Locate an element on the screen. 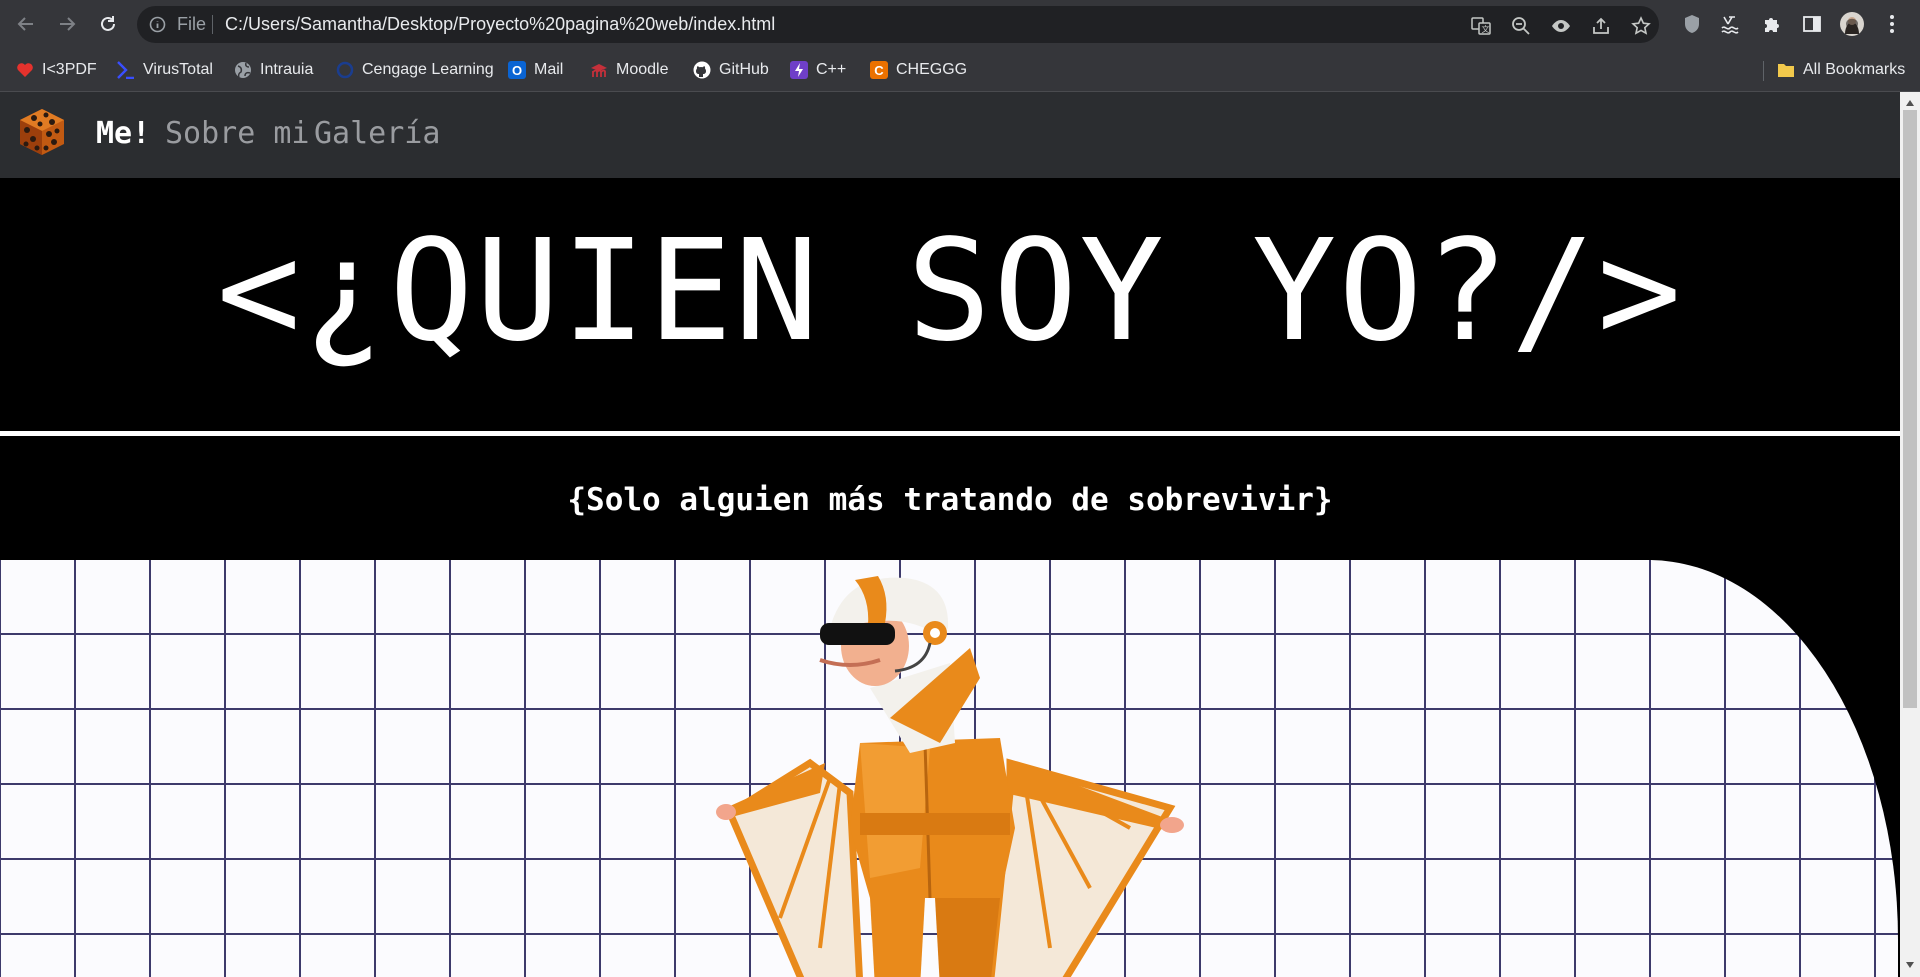 Image resolution: width=1920 pixels, height=977 pixels. bookmarks-divider is located at coordinates (1763, 71).